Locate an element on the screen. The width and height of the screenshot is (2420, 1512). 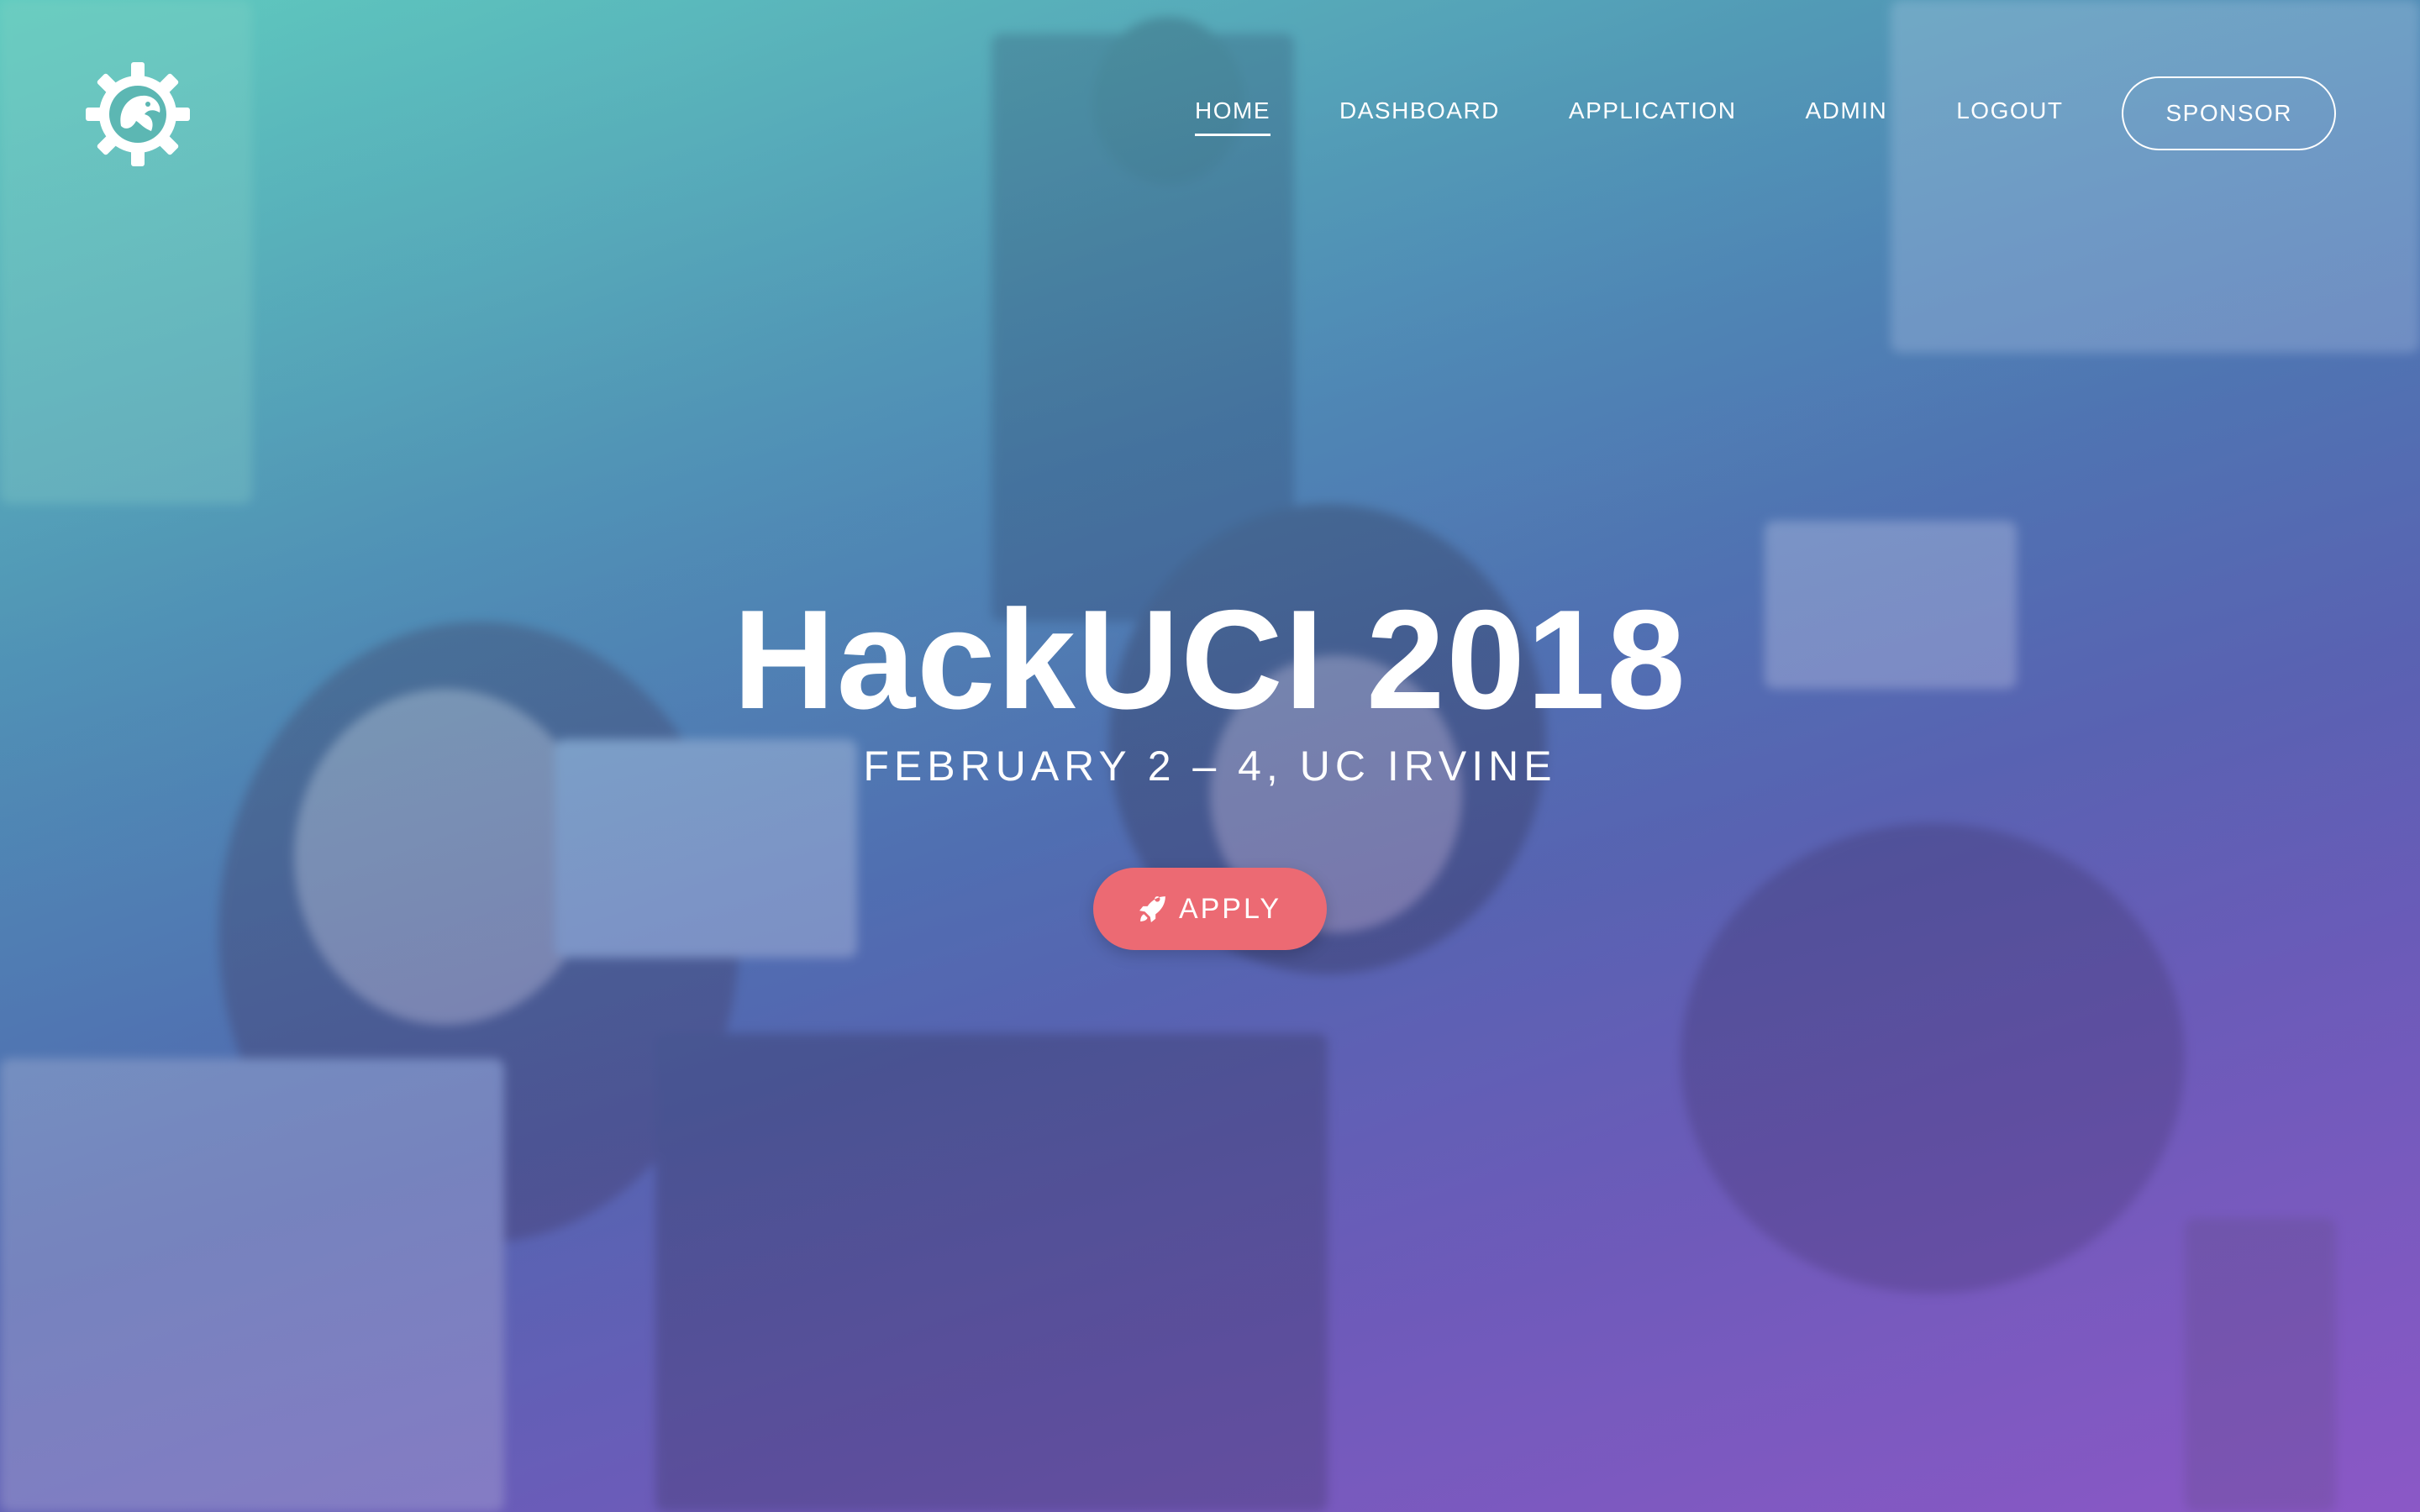
apply-label: APPLY is located at coordinates (1230, 908).